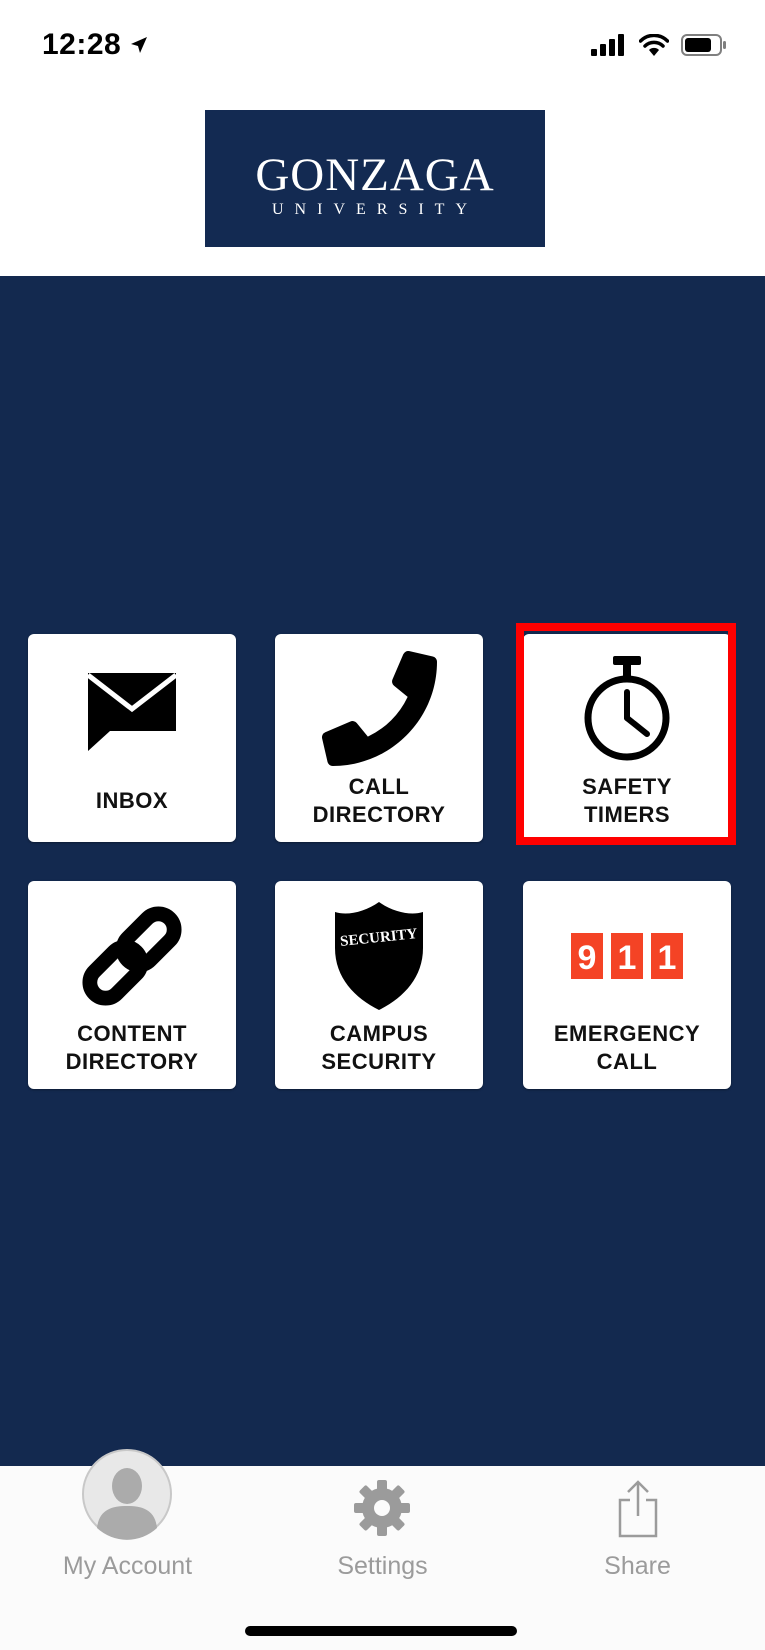 This screenshot has height=1650, width=765. Describe the element at coordinates (381, 1631) in the screenshot. I see `home-indicator` at that location.